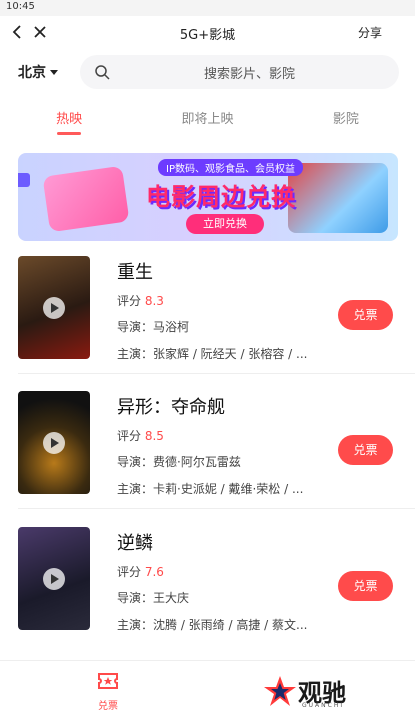 This screenshot has width=415, height=720. I want to click on nav-bar: 5G+影城 分享, so click(207, 33).